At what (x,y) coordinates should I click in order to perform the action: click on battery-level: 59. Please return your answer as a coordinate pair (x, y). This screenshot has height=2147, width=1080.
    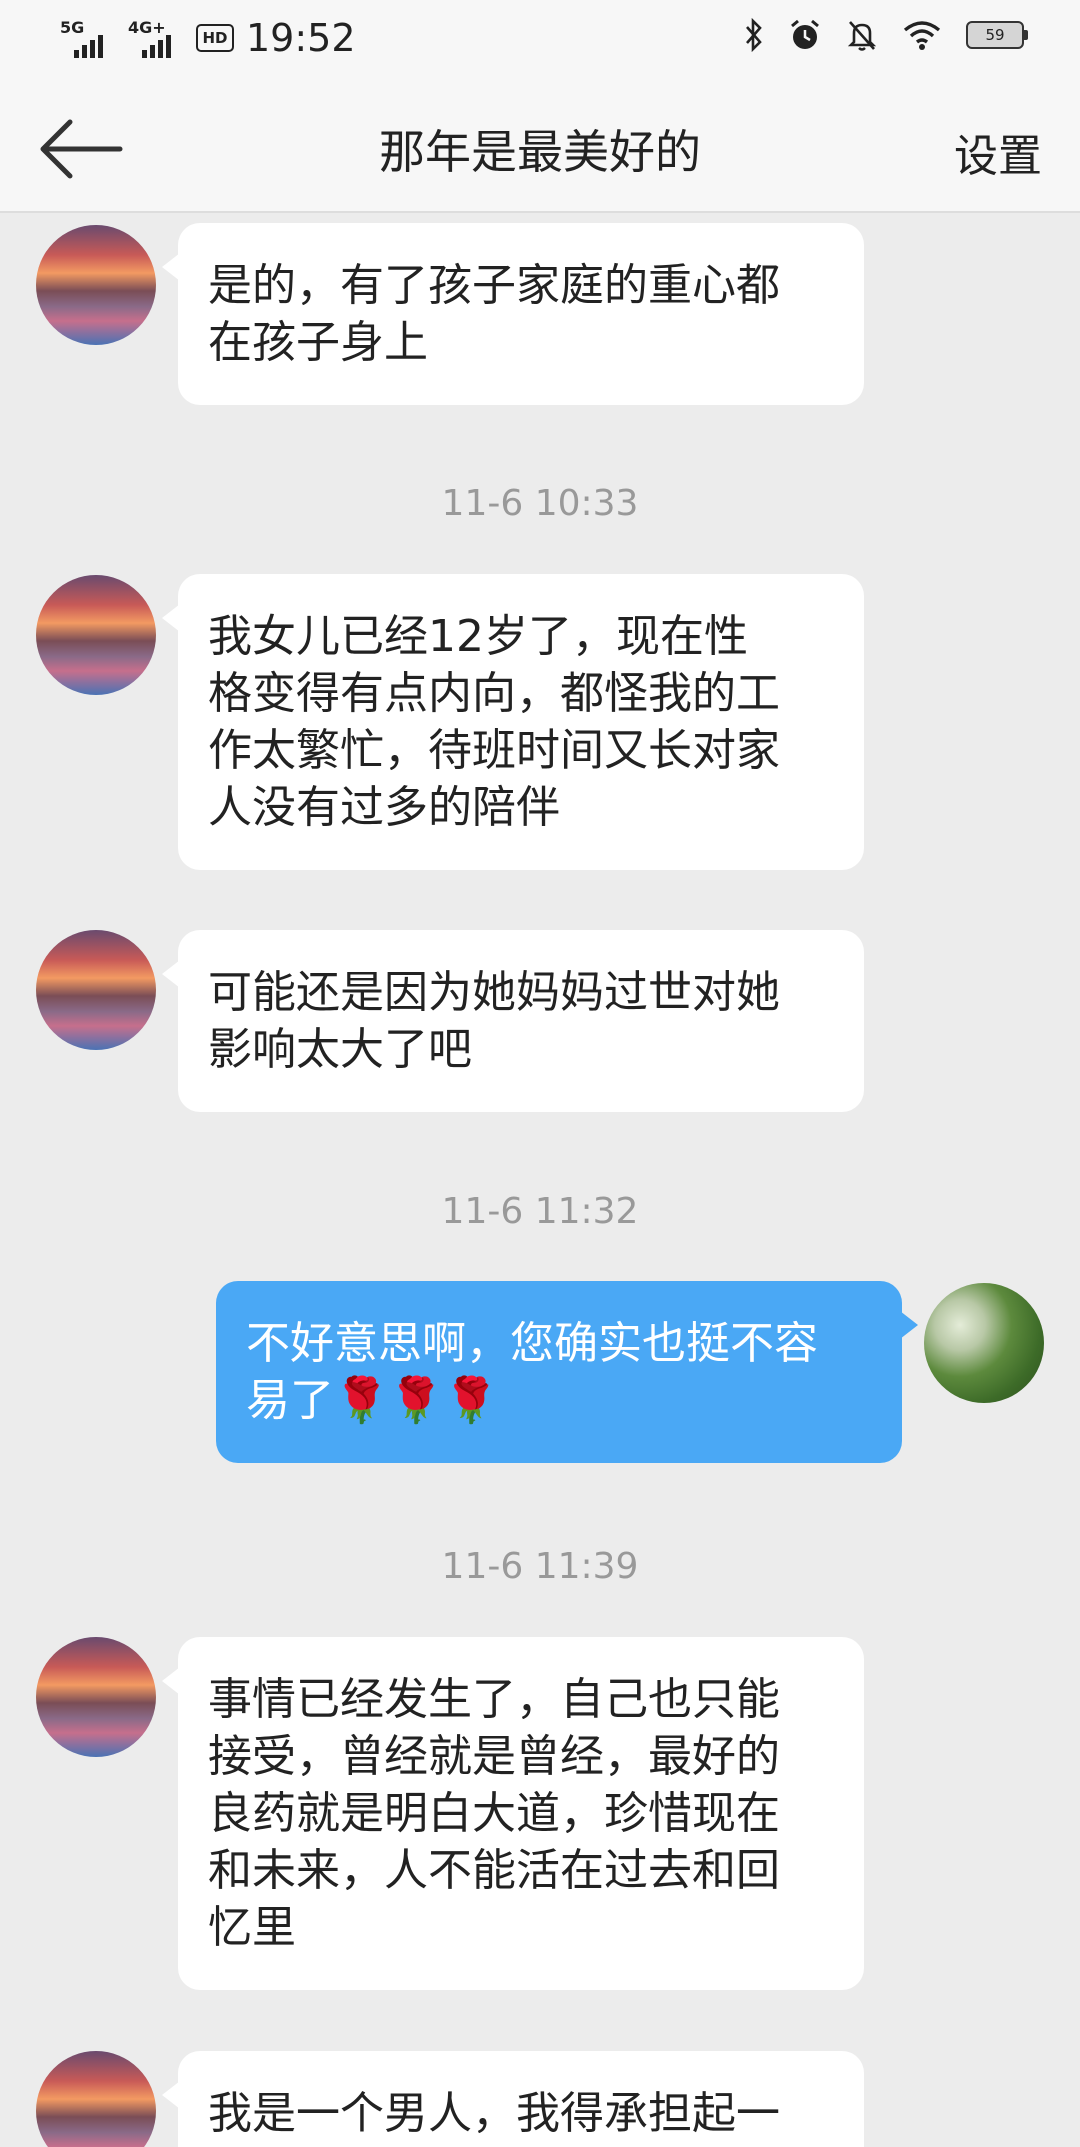
    Looking at the image, I should click on (995, 35).